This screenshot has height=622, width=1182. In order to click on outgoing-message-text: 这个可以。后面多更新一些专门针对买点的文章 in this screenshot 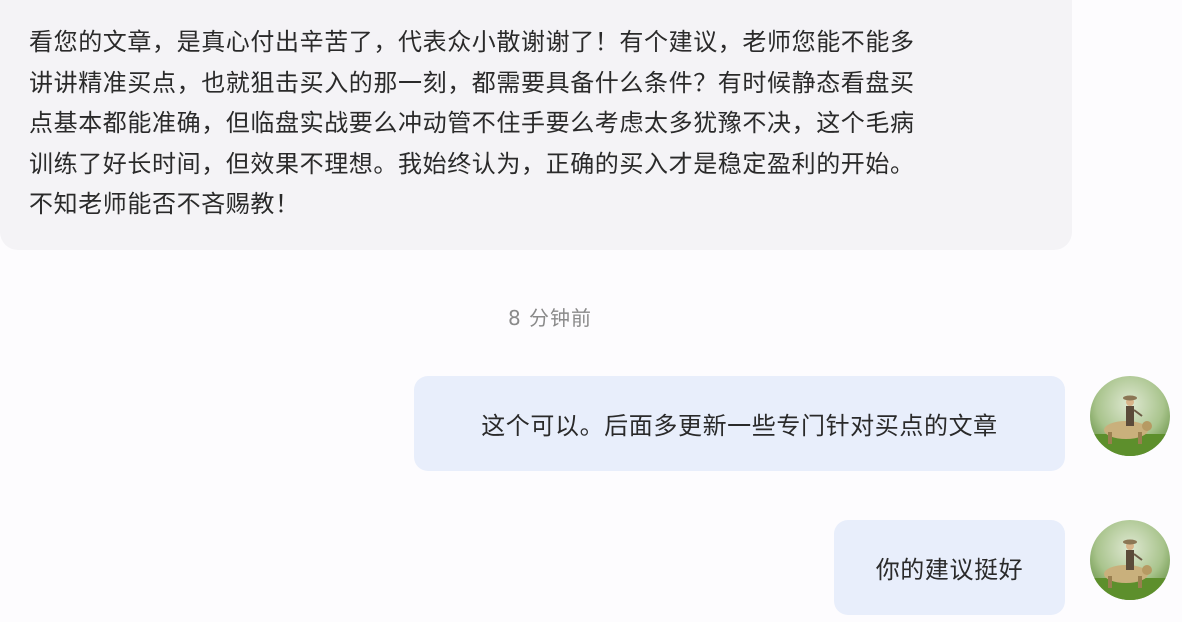, I will do `click(739, 426)`.